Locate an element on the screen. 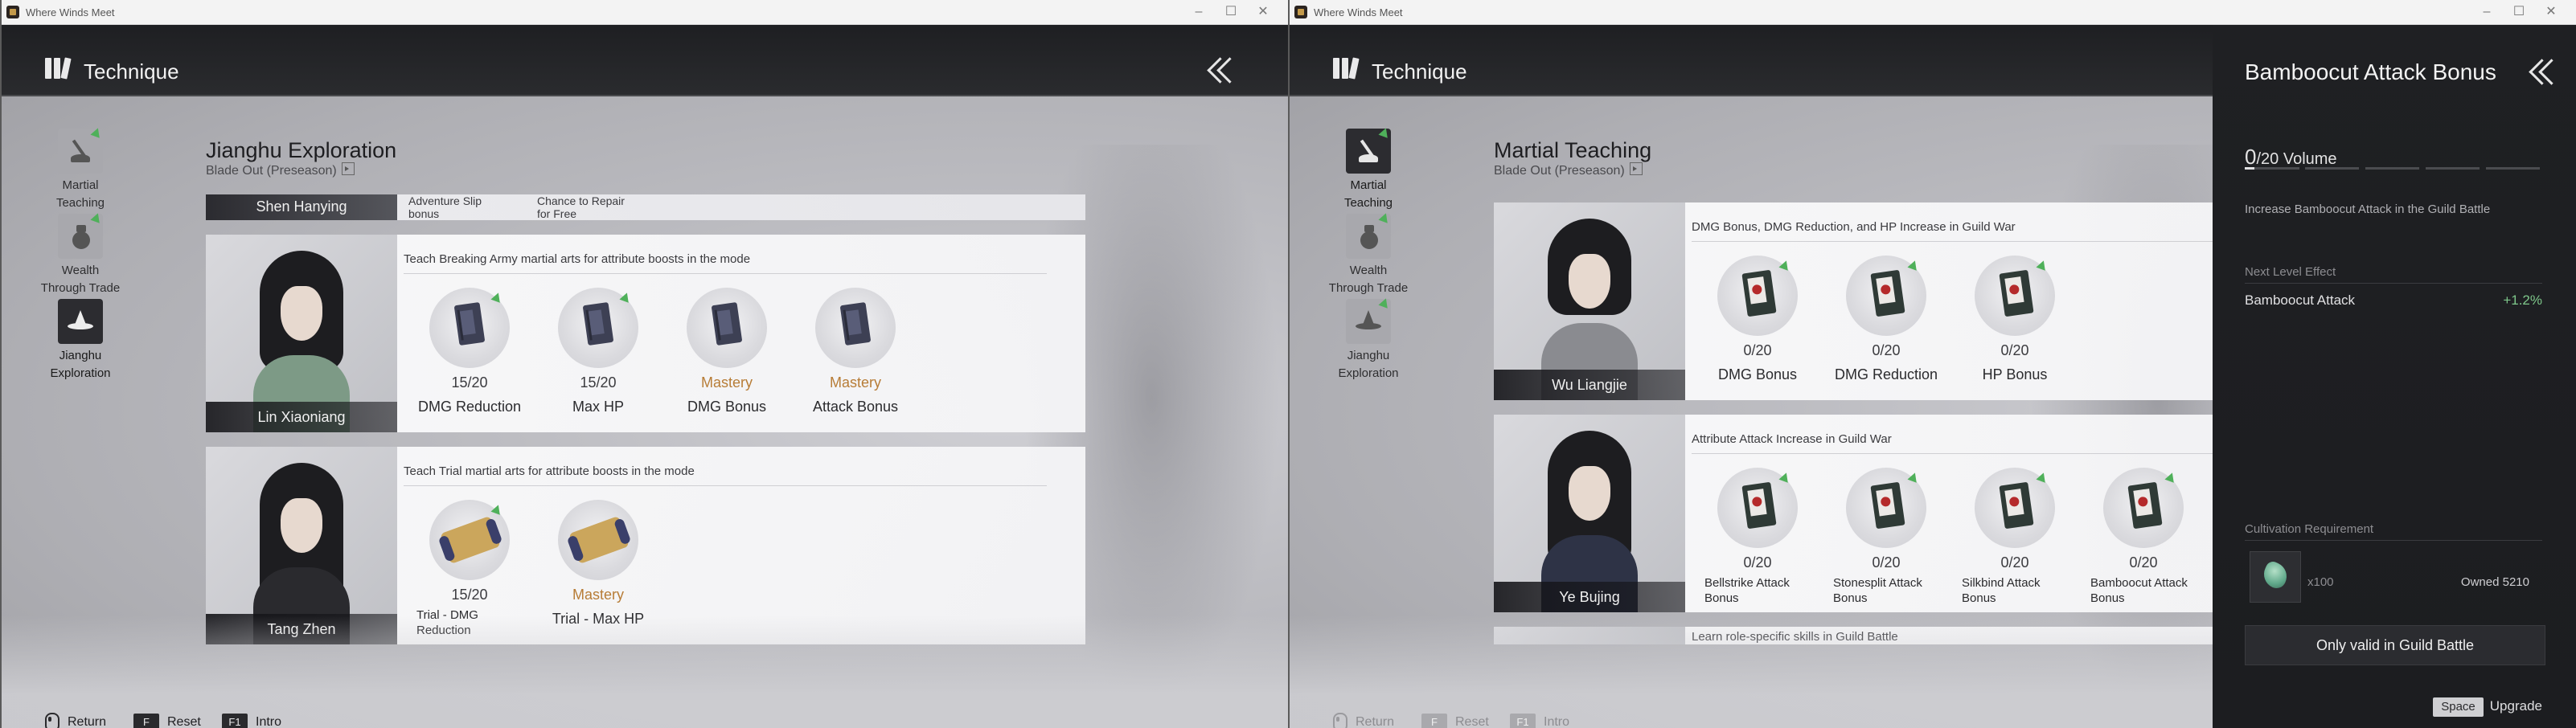  app-icon is located at coordinates (12, 12).